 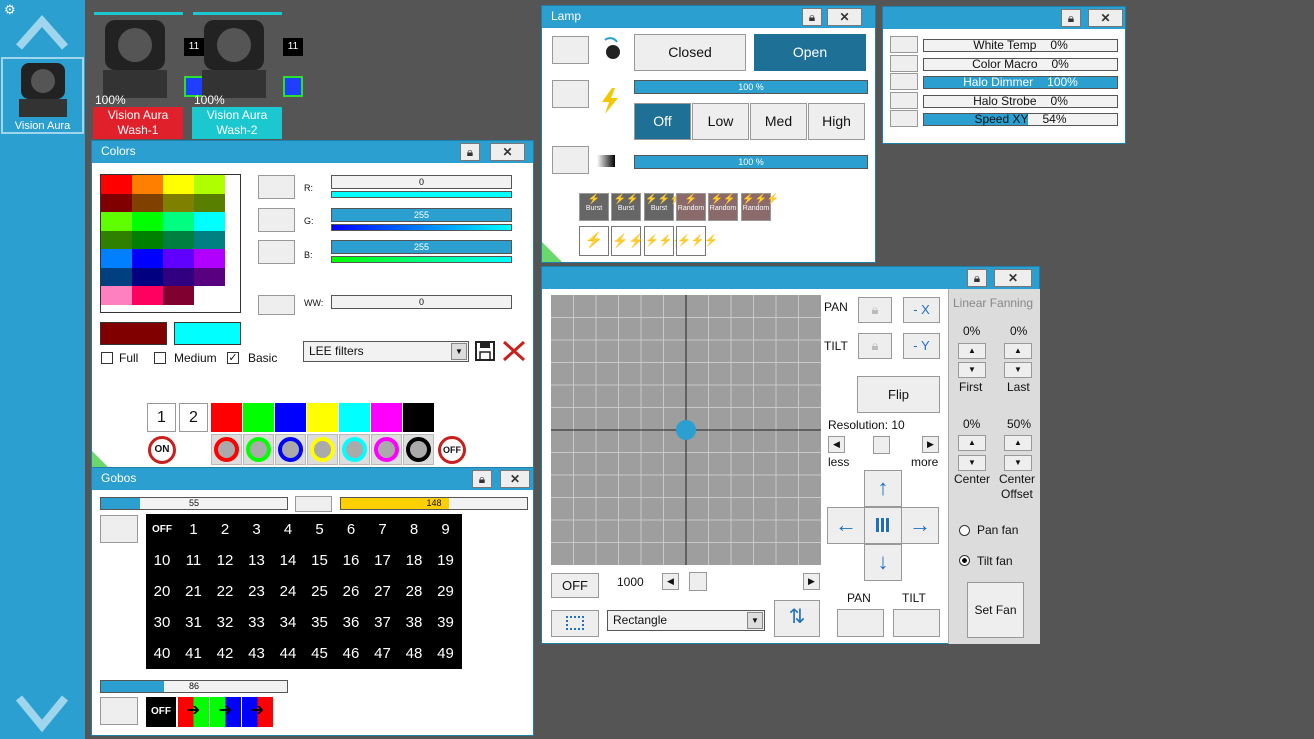 What do you see at coordinates (445, 560) in the screenshot?
I see `gobo-button: 19` at bounding box center [445, 560].